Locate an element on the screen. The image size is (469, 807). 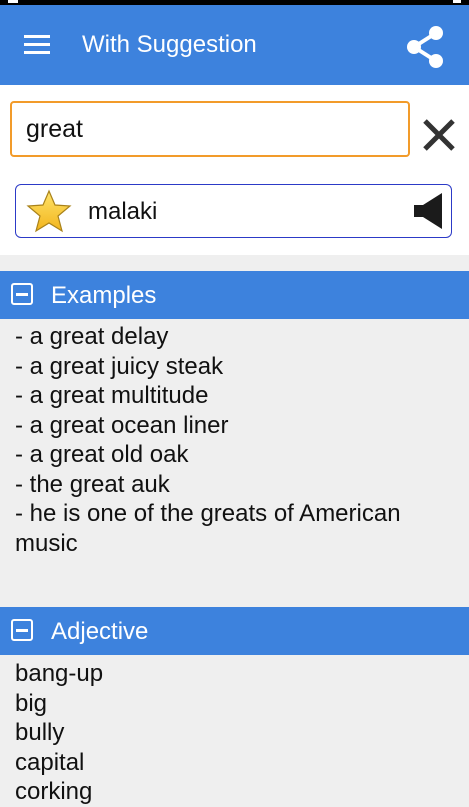
speaker-icon is located at coordinates (429, 211).